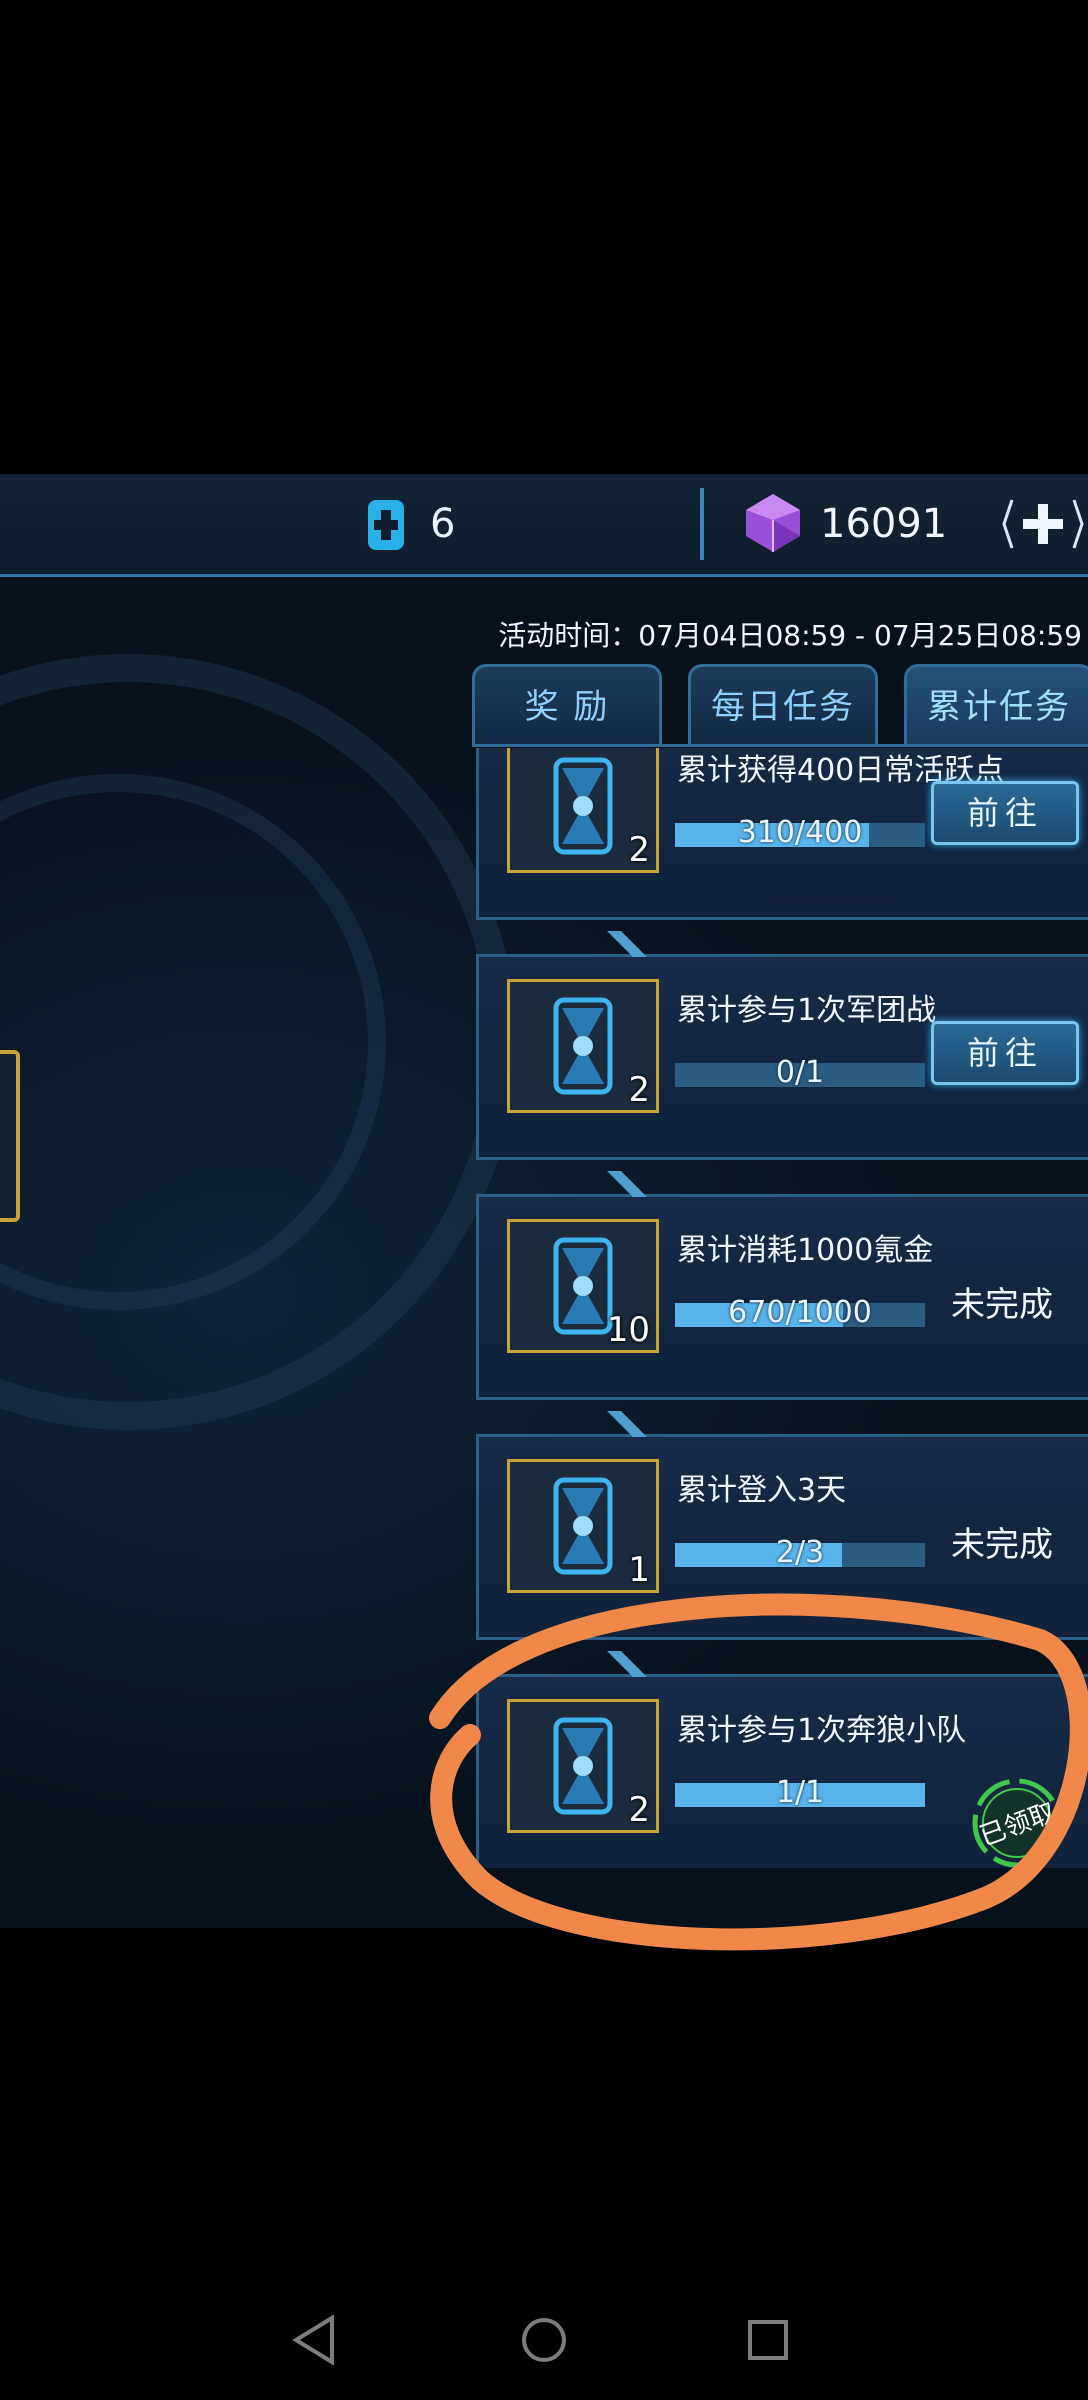  I want to click on task-card: 2 累计获得400日常活跃点 310/400 前往, so click(782, 834).